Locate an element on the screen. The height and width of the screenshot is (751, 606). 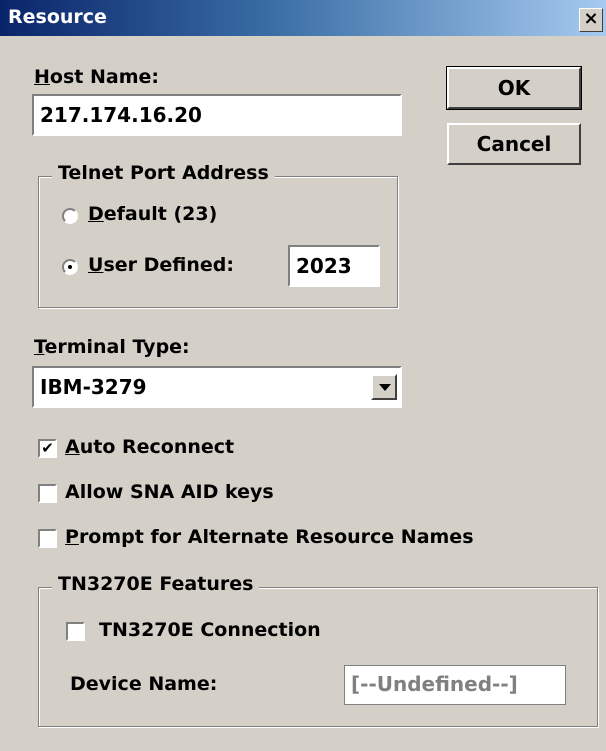
radio-user-defined-port is located at coordinates (70, 267).